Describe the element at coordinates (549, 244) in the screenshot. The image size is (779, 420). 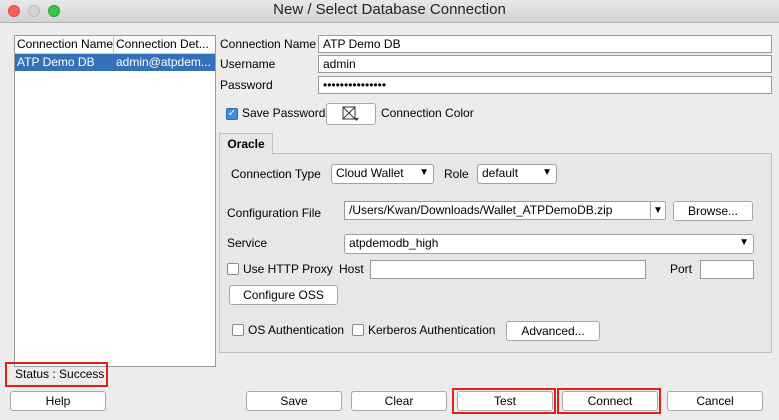
I see `service-dropdown: atpdemodb_high ▼` at that location.